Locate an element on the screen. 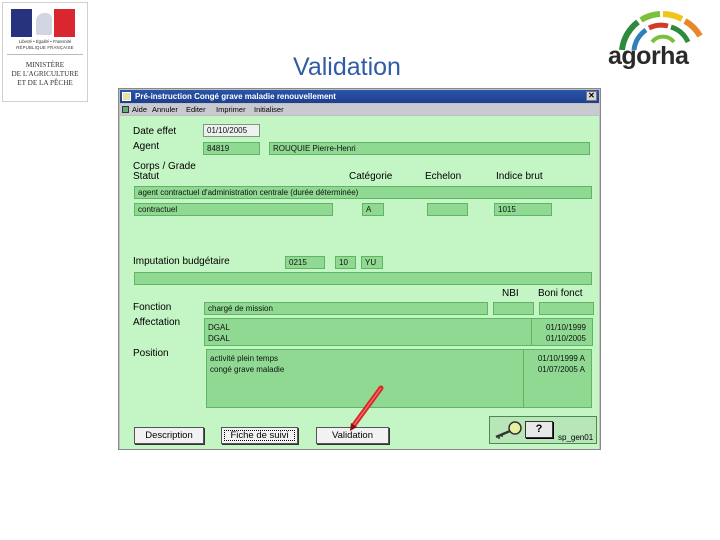 The height and width of the screenshot is (540, 720). menu-annuler: Annuler is located at coordinates (165, 109).